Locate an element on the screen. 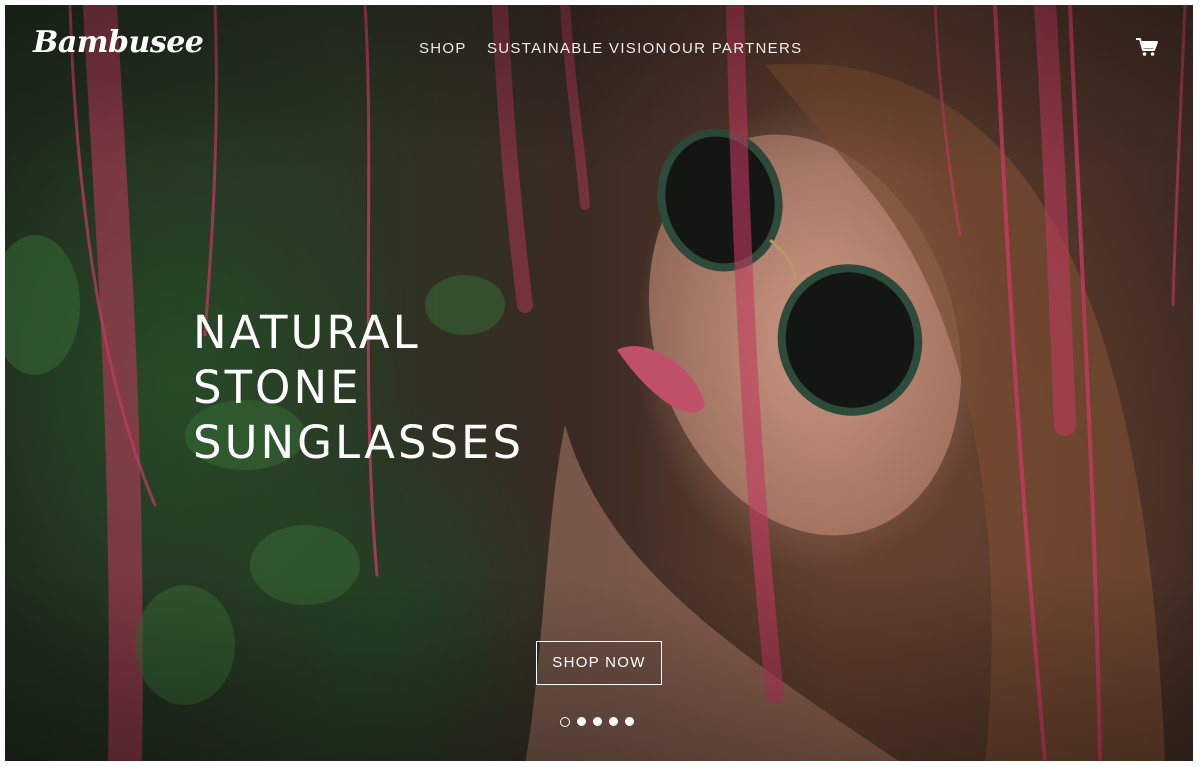 This screenshot has width=1200, height=767. main-nav: SHOP SUSTAINABLE VISION OUR PARTNERS is located at coordinates (599, 50).